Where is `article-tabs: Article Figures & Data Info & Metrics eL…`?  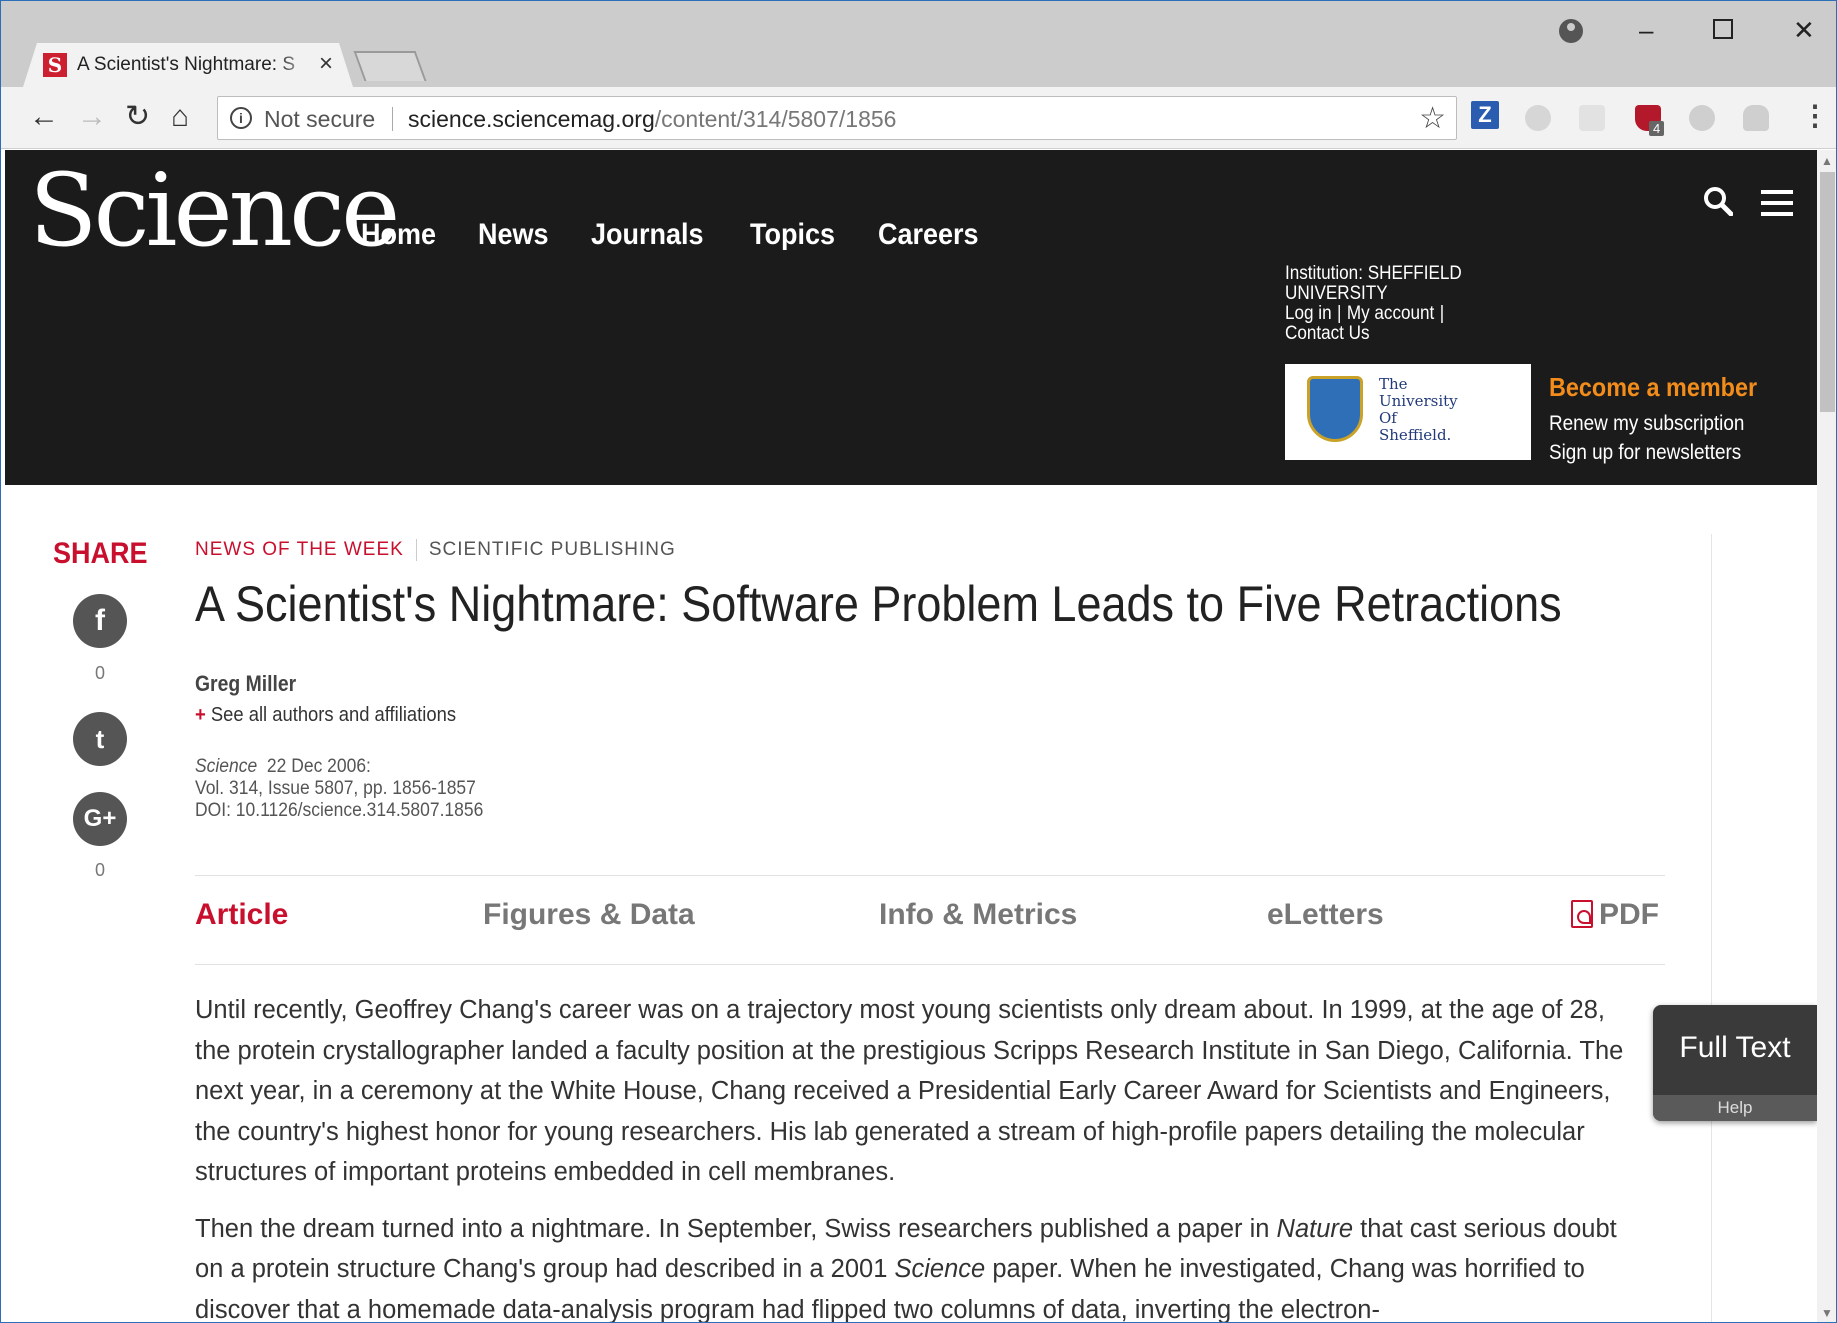 article-tabs: Article Figures & Data Info & Metrics eL… is located at coordinates (930, 918).